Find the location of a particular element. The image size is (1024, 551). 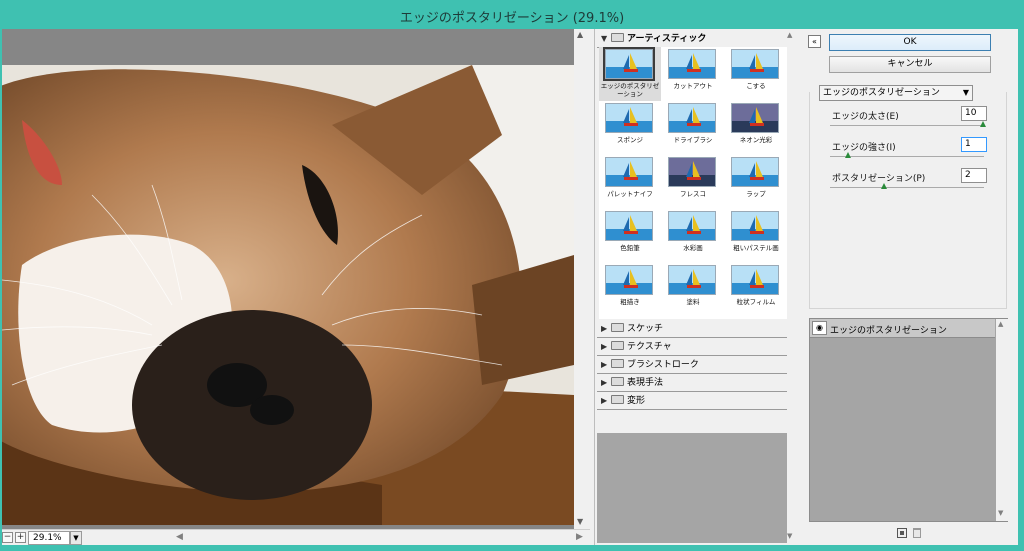

group-distort: ▶ 変形 is located at coordinates (692, 401).